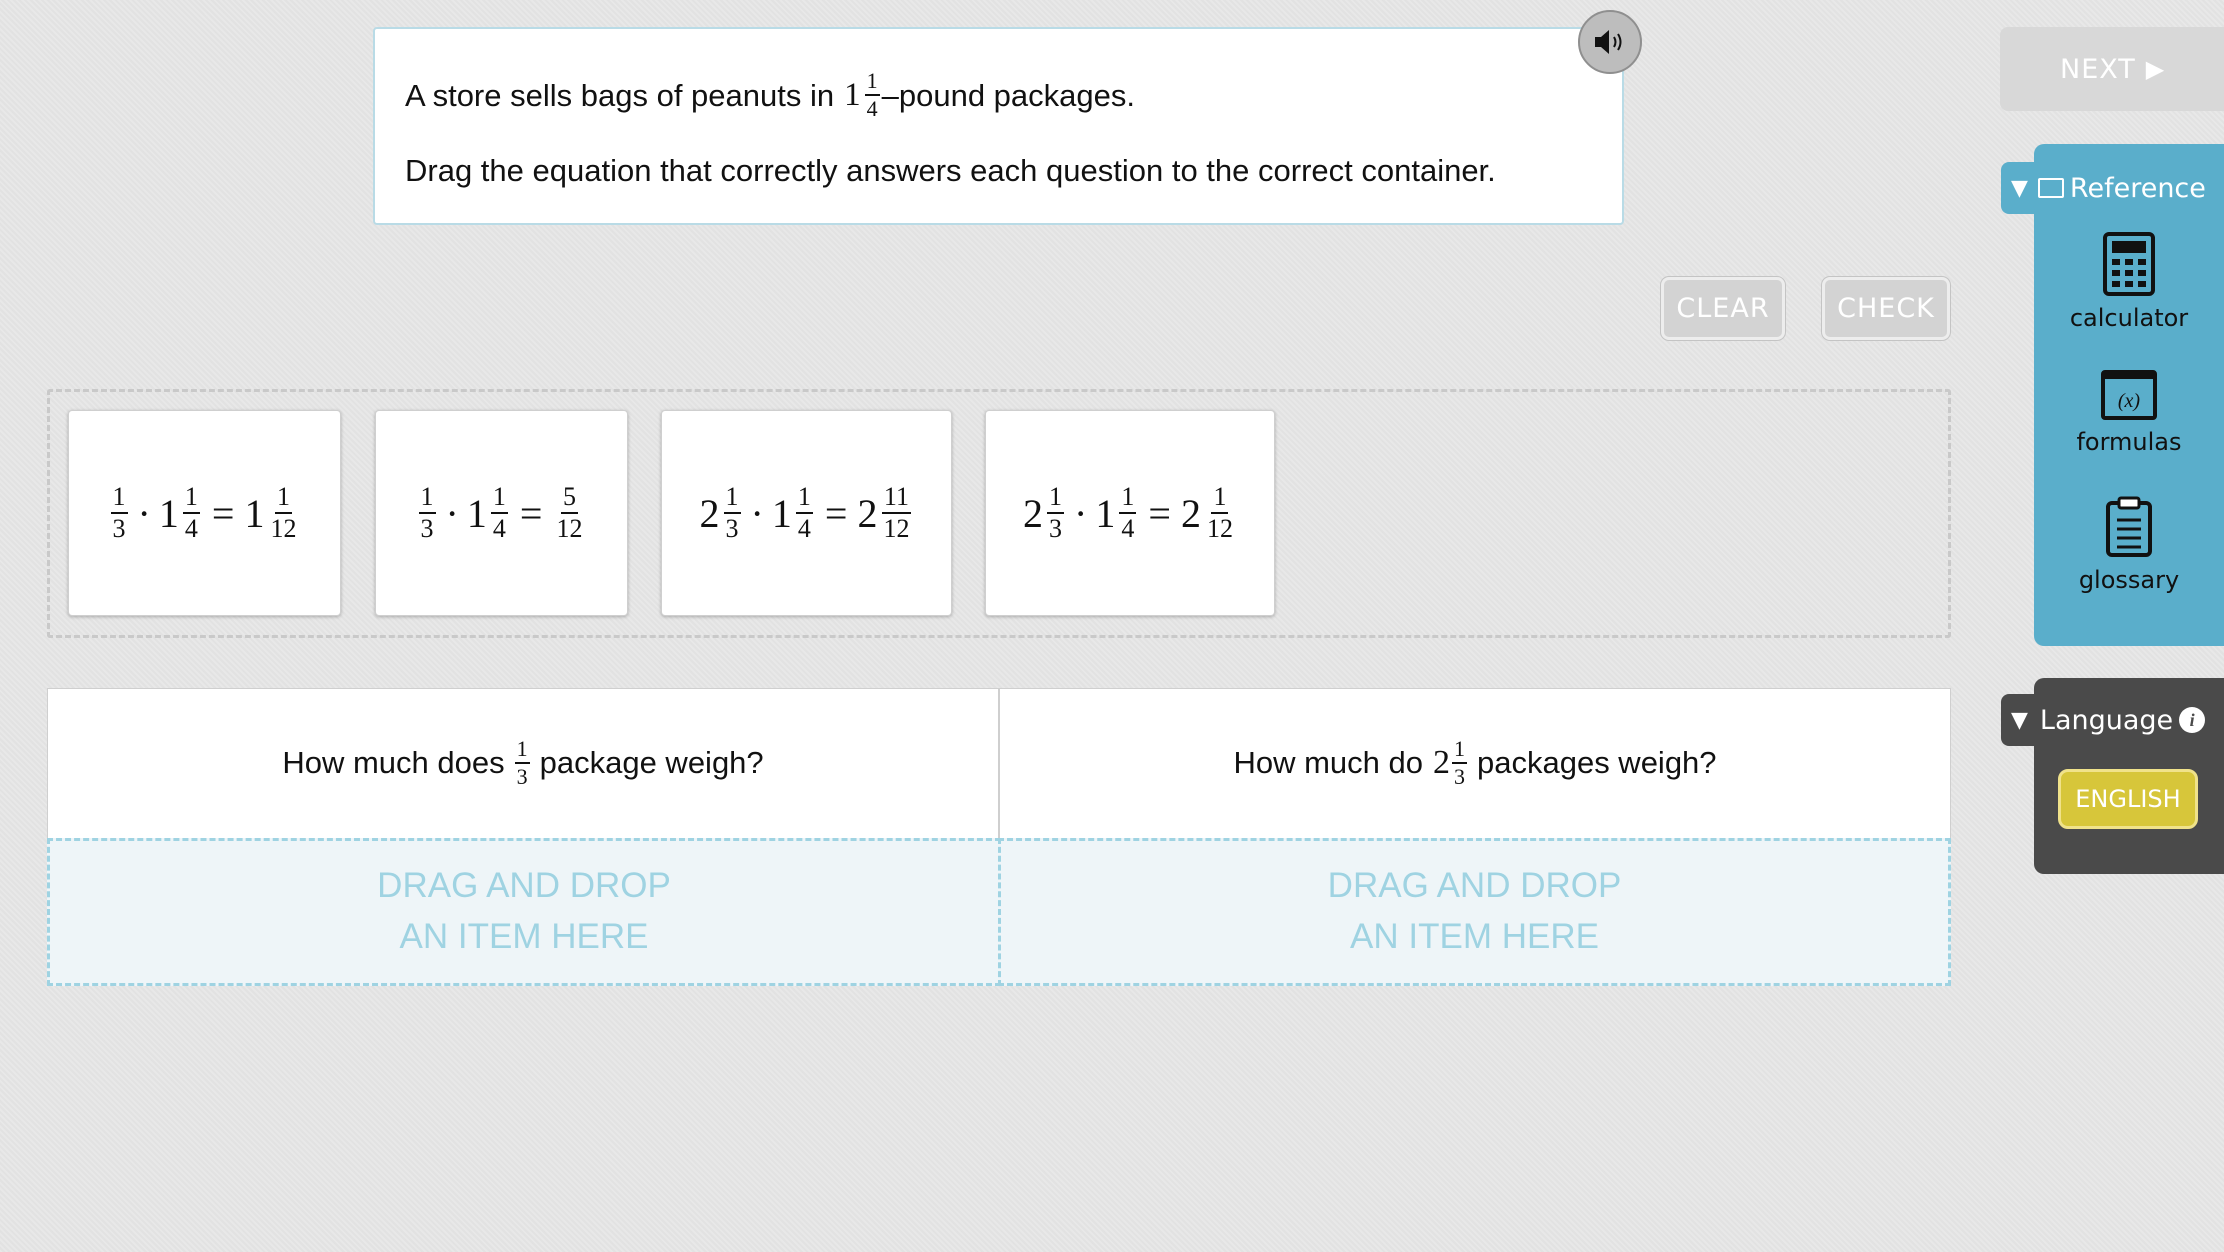  I want to click on equation-card: 213 · 114 = 2 11 12, so click(806, 513).